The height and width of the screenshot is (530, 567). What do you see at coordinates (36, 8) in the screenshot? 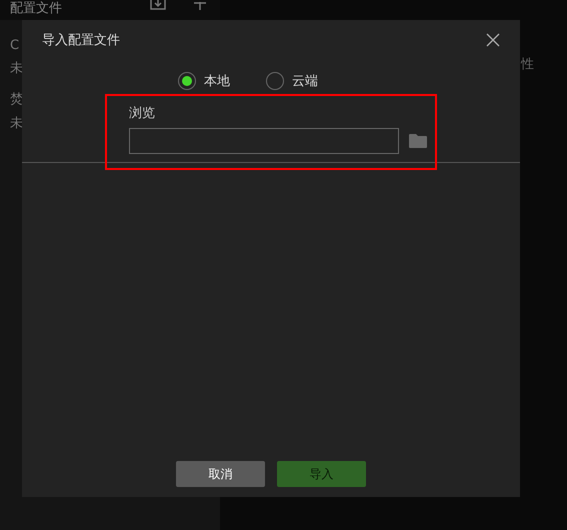
I see `sidebar-title: 配置文件` at bounding box center [36, 8].